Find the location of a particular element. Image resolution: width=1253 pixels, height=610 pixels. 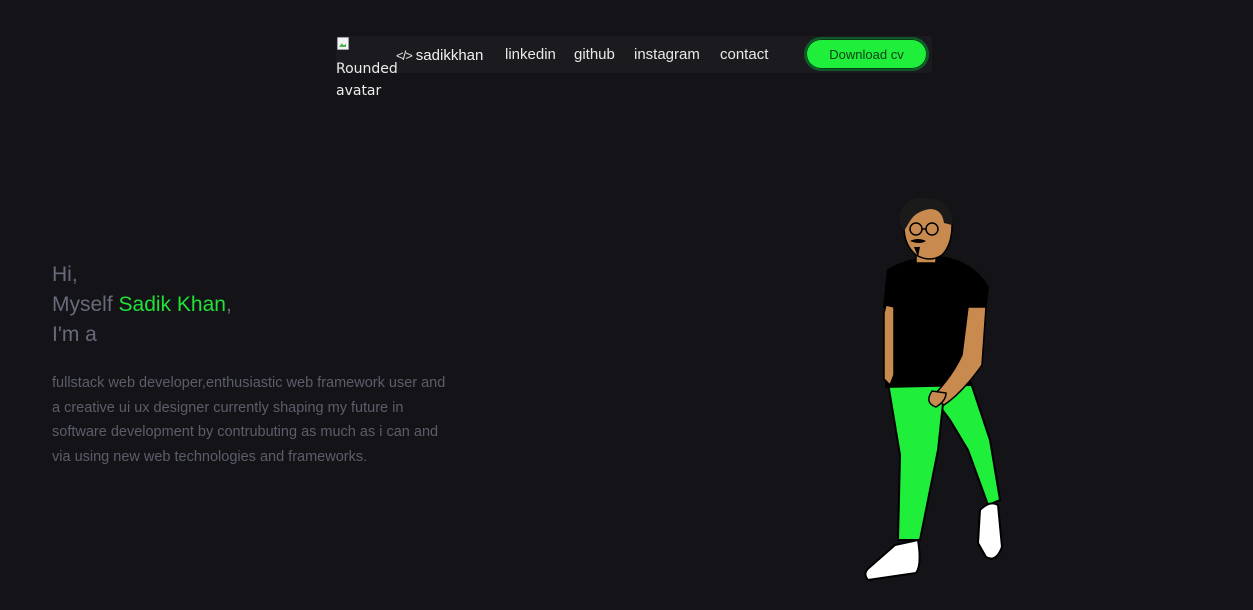

hero-heading: Hi, Myself Sadik Khan, I'm a is located at coordinates (142, 305).